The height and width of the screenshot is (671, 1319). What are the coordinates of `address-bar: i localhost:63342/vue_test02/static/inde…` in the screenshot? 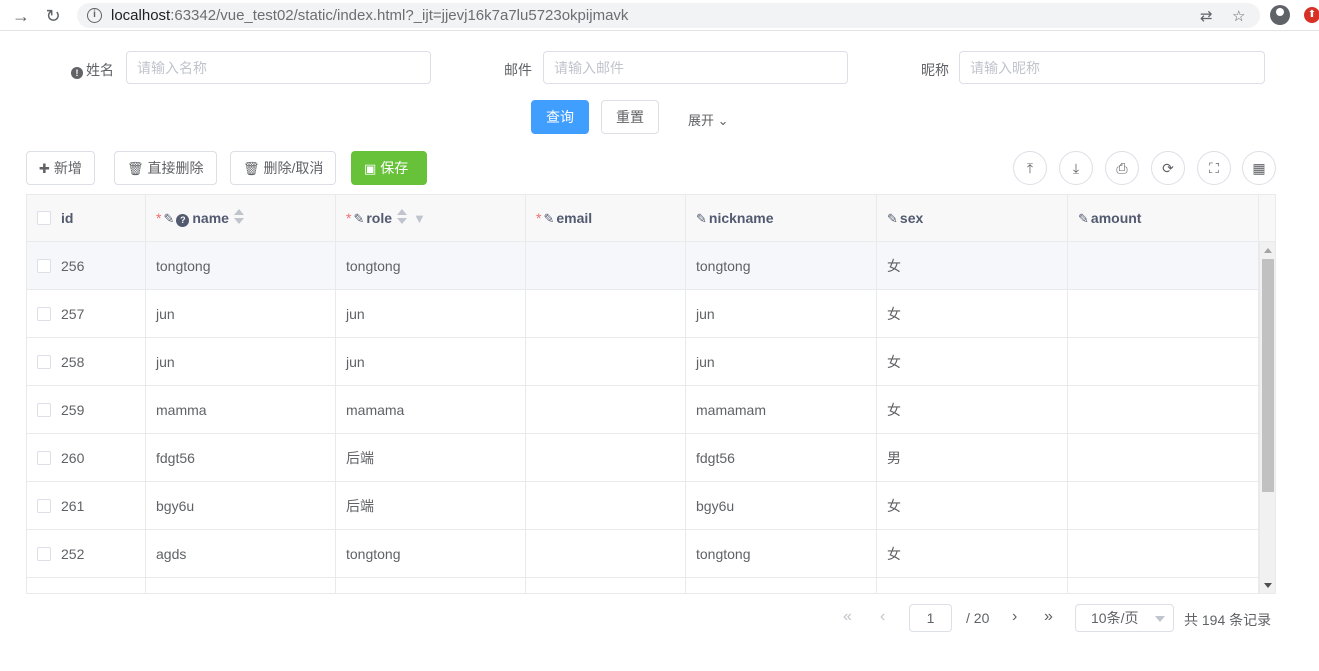 It's located at (668, 15).